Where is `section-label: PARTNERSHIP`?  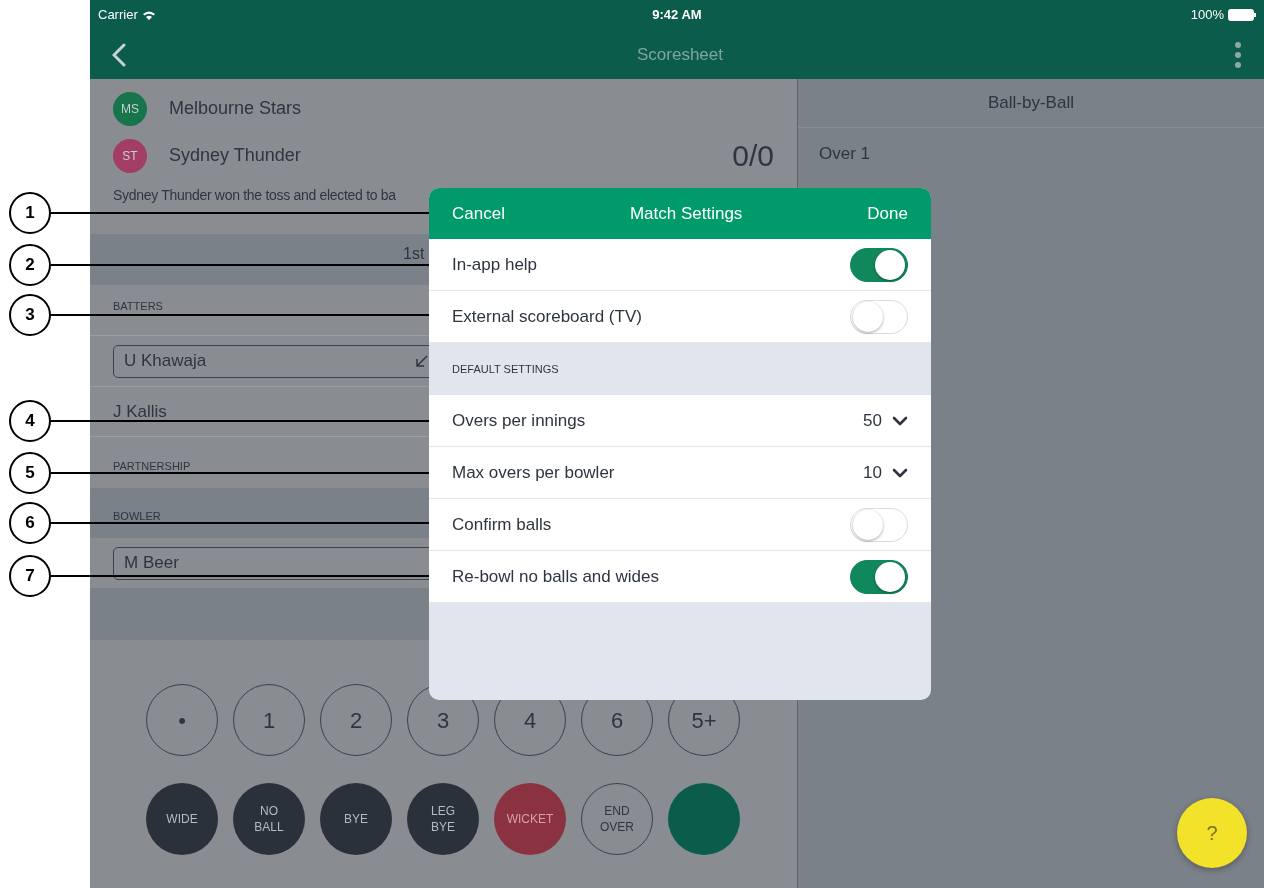 section-label: PARTNERSHIP is located at coordinates (152, 466).